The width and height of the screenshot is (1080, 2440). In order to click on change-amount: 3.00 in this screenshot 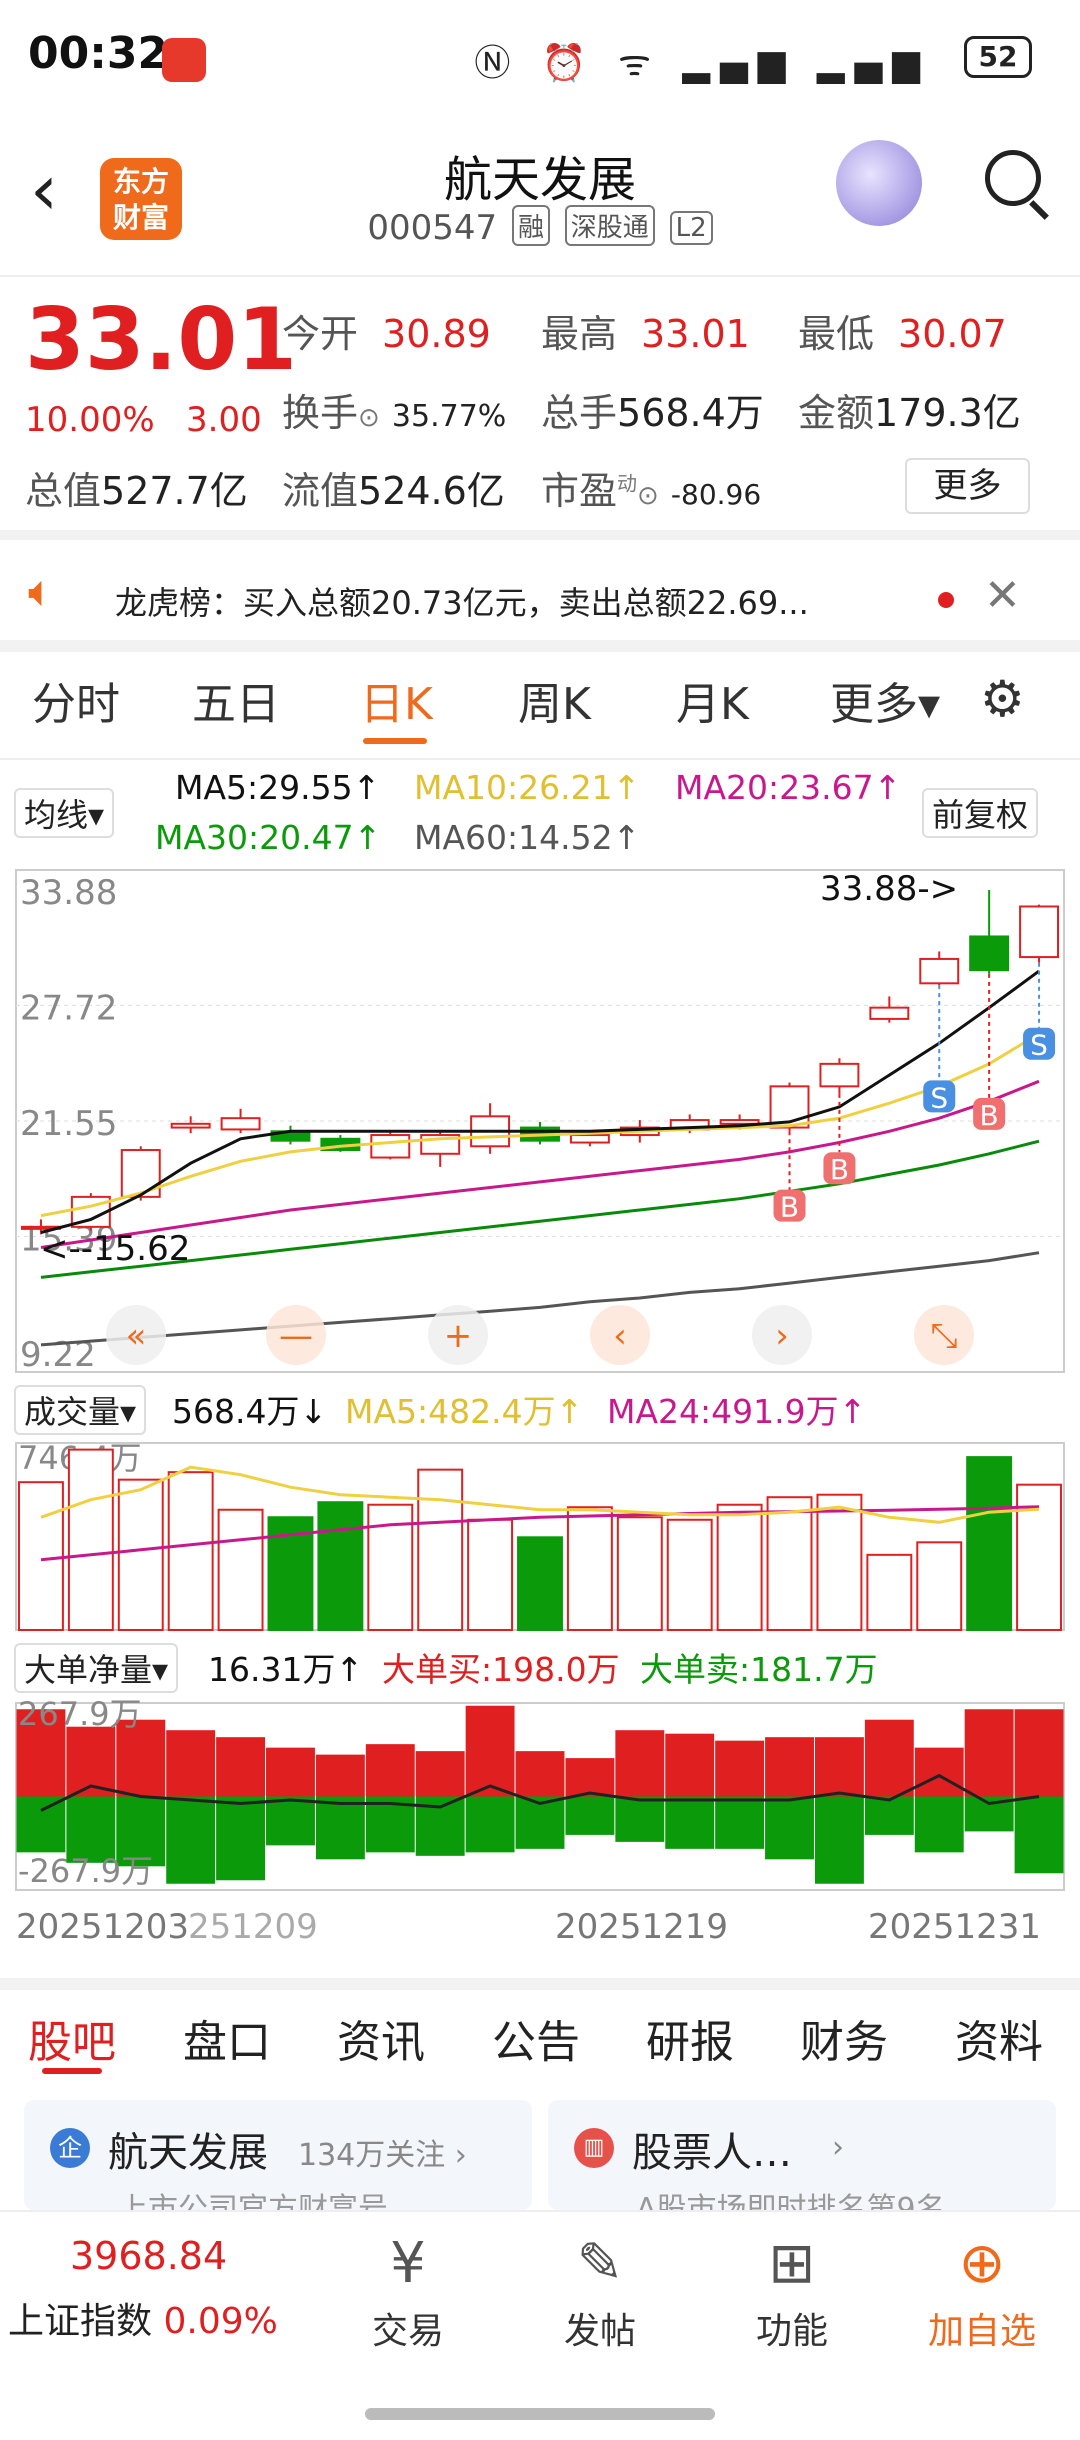, I will do `click(224, 420)`.